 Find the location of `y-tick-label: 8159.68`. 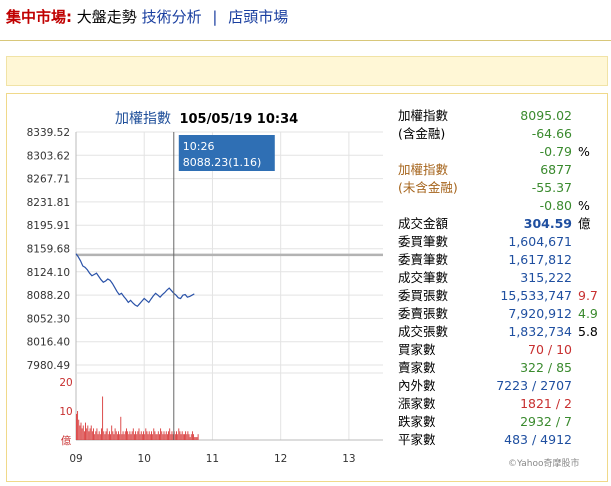

y-tick-label: 8159.68 is located at coordinates (48, 250).